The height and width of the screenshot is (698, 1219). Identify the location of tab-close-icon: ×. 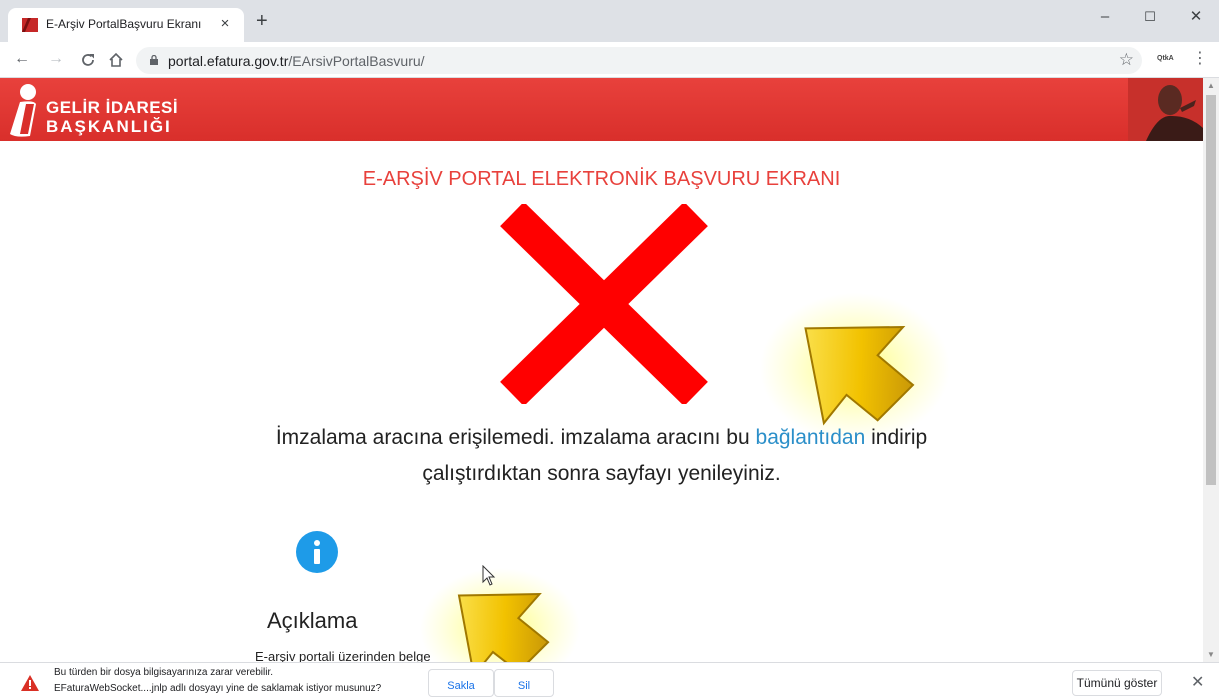
(225, 23).